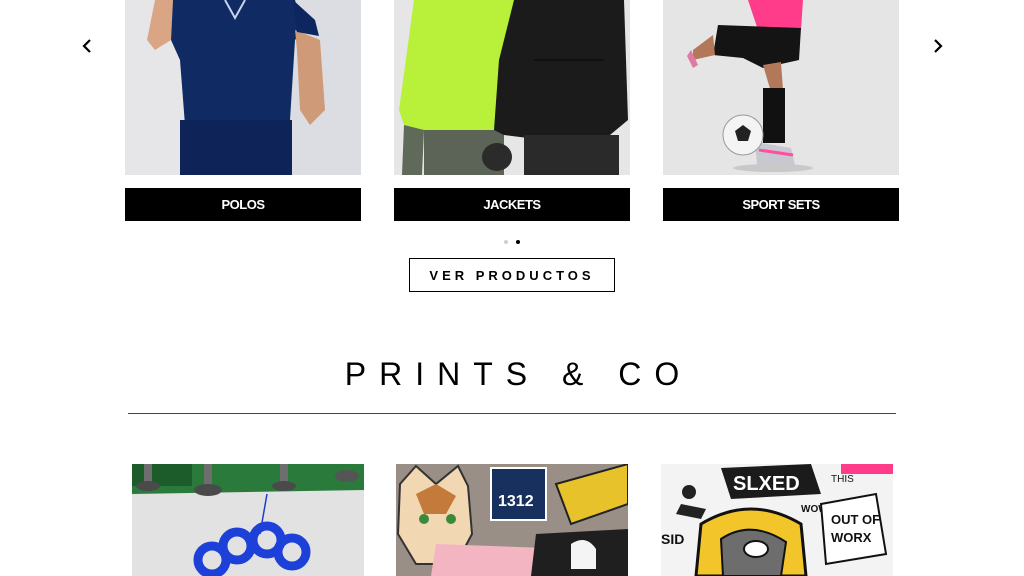 This screenshot has width=1024, height=576. Describe the element at coordinates (518, 374) in the screenshot. I see `section-title: PRINTS & CO` at that location.